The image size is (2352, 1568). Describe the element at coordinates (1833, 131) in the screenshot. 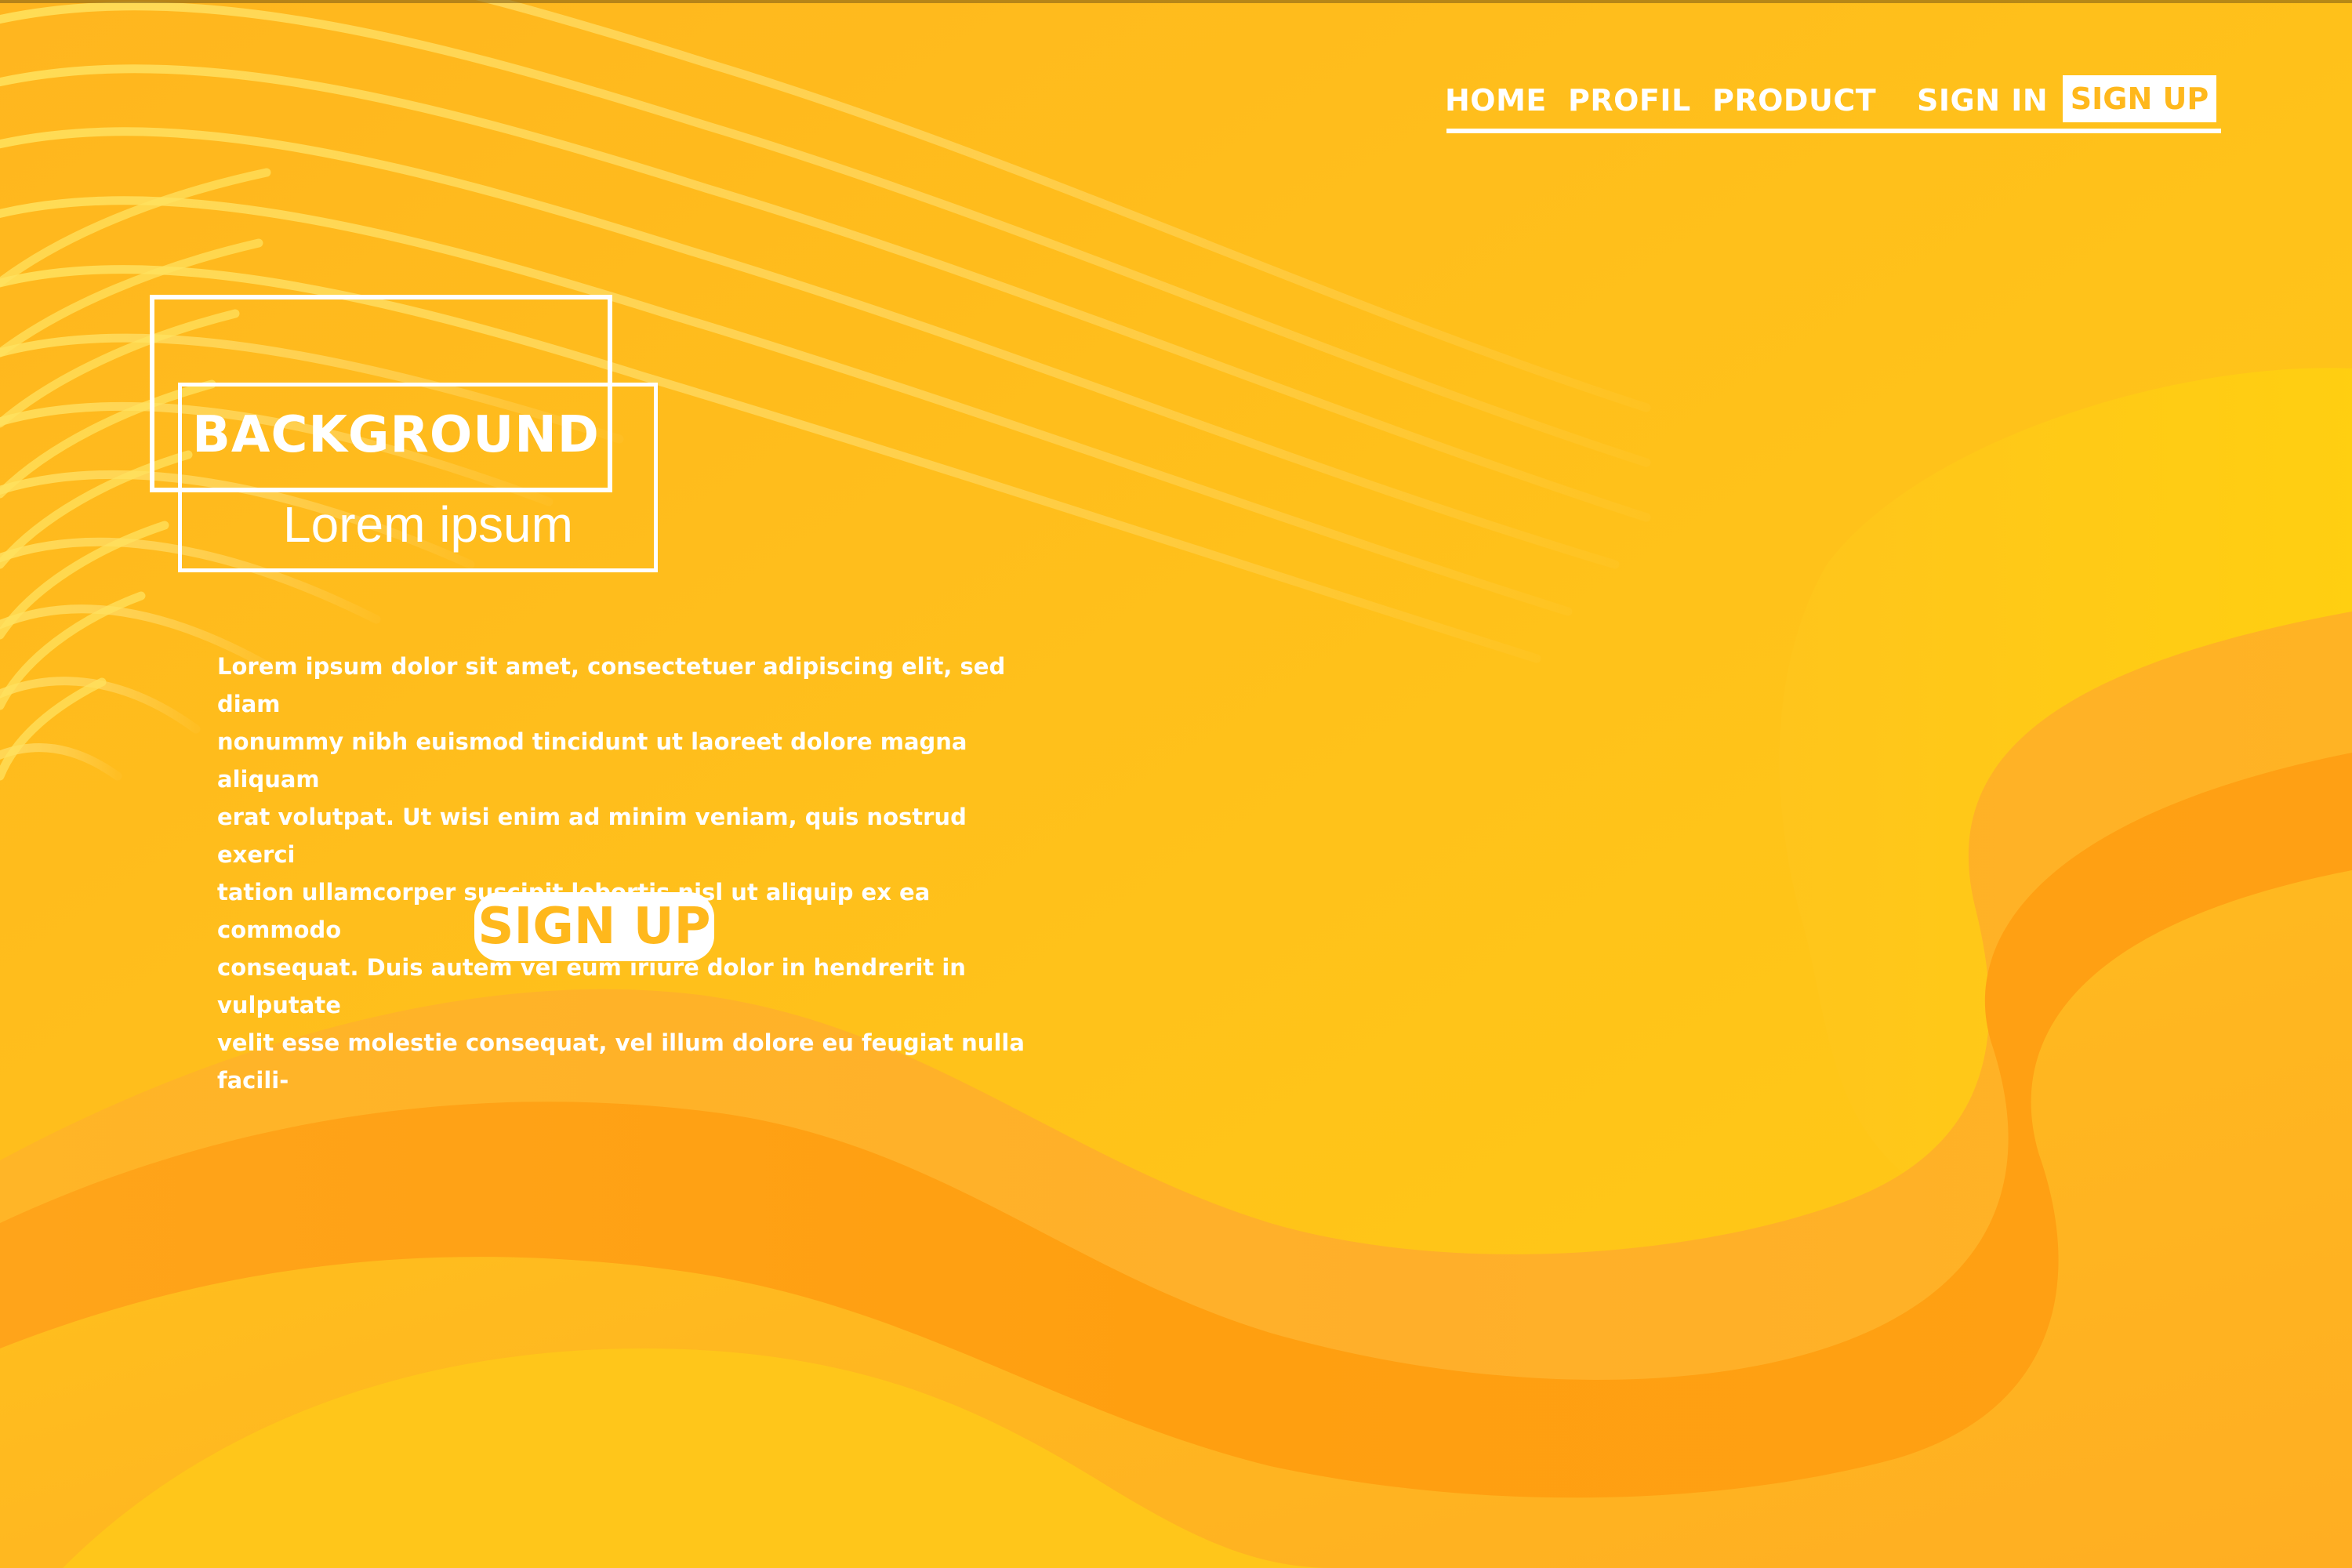

I see `nav-underline` at that location.